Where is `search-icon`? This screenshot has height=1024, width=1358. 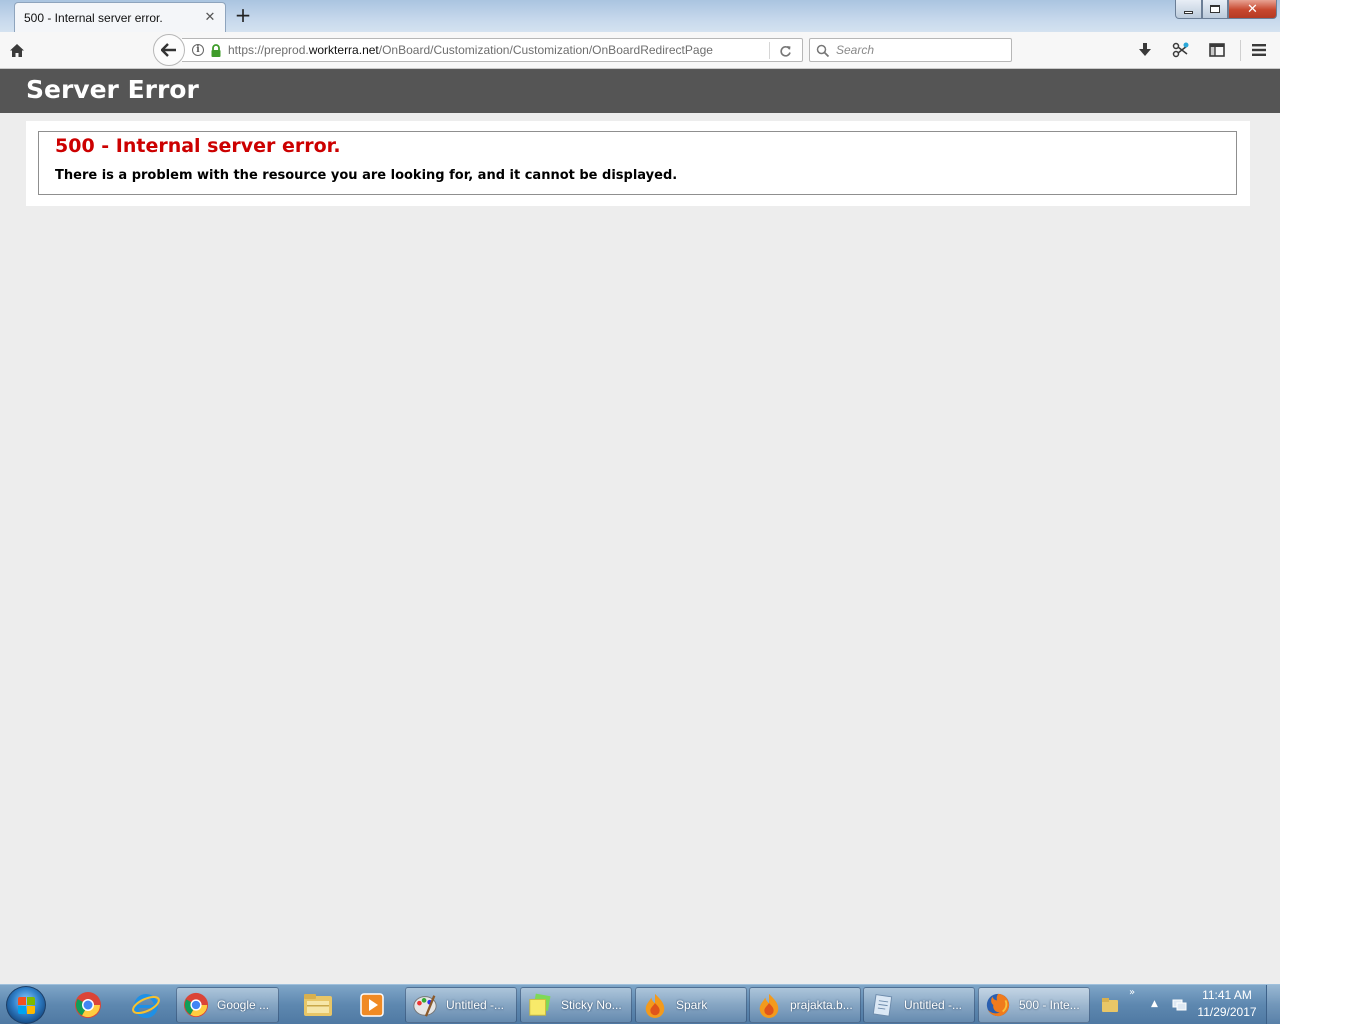
search-icon is located at coordinates (823, 50).